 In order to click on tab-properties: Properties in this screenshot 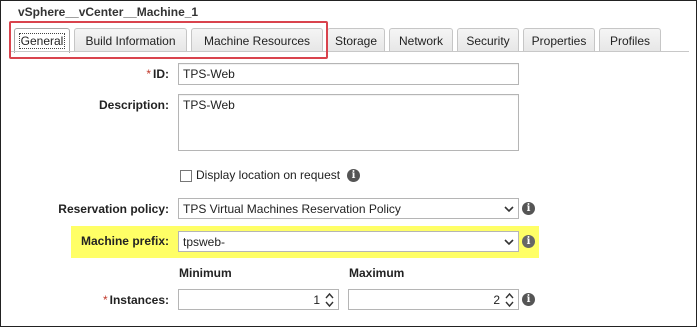, I will do `click(559, 40)`.